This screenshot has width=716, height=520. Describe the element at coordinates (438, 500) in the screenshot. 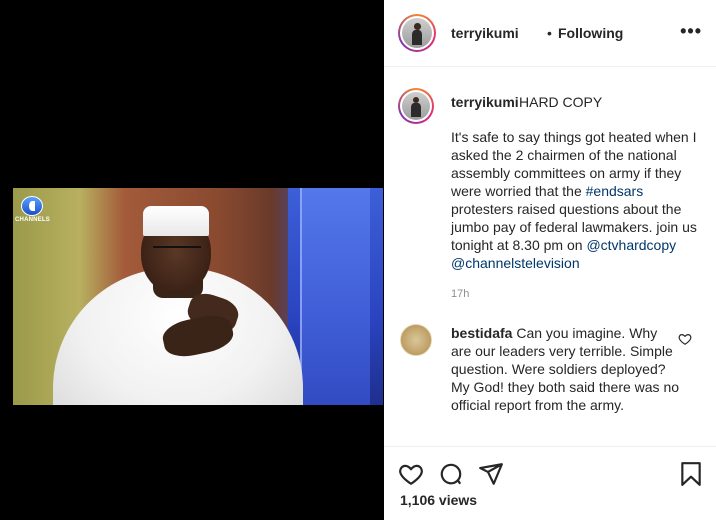

I see `views-count: 1,106 views` at that location.